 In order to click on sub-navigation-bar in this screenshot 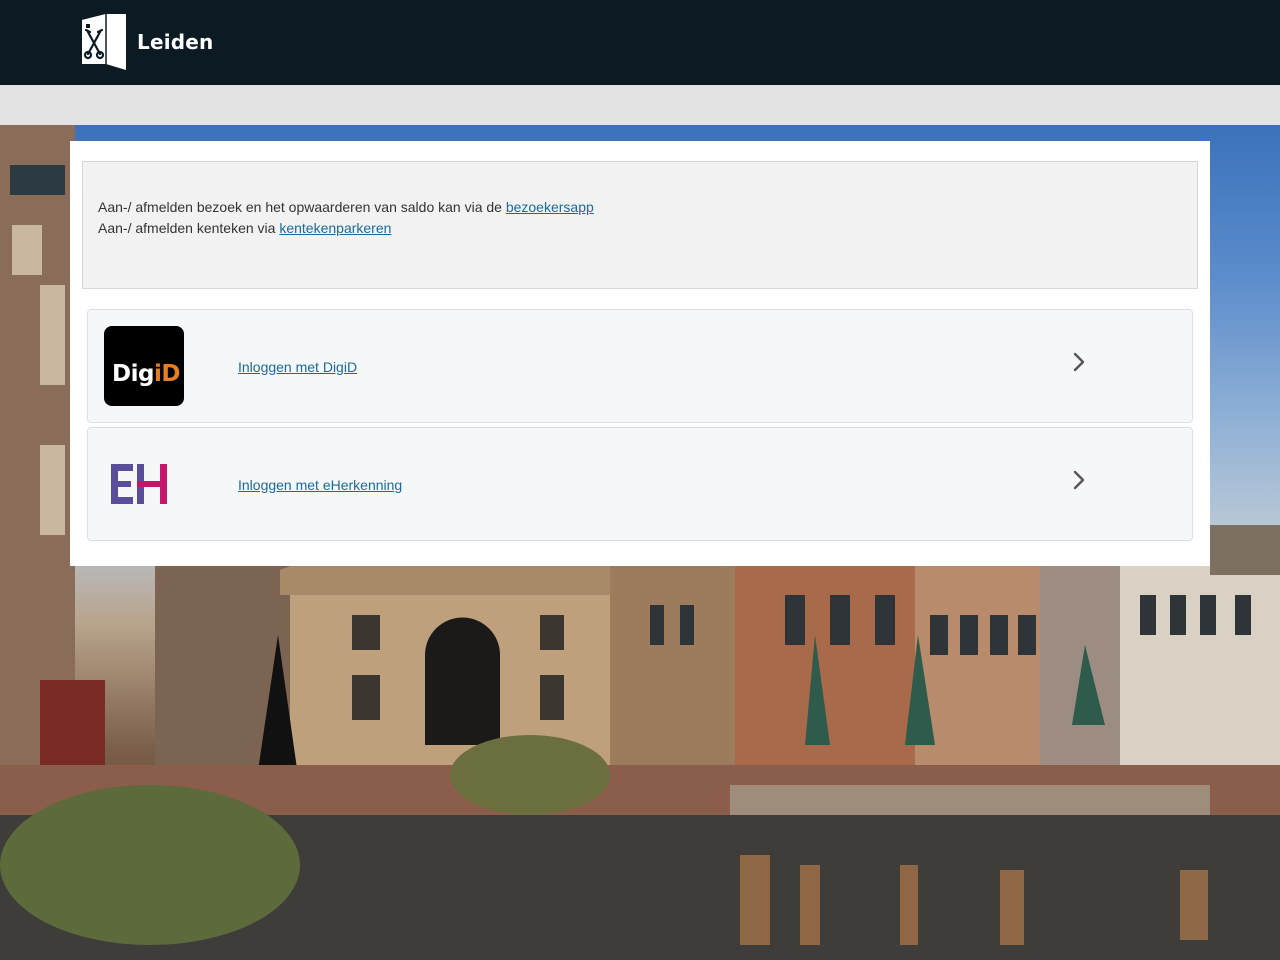, I will do `click(640, 105)`.